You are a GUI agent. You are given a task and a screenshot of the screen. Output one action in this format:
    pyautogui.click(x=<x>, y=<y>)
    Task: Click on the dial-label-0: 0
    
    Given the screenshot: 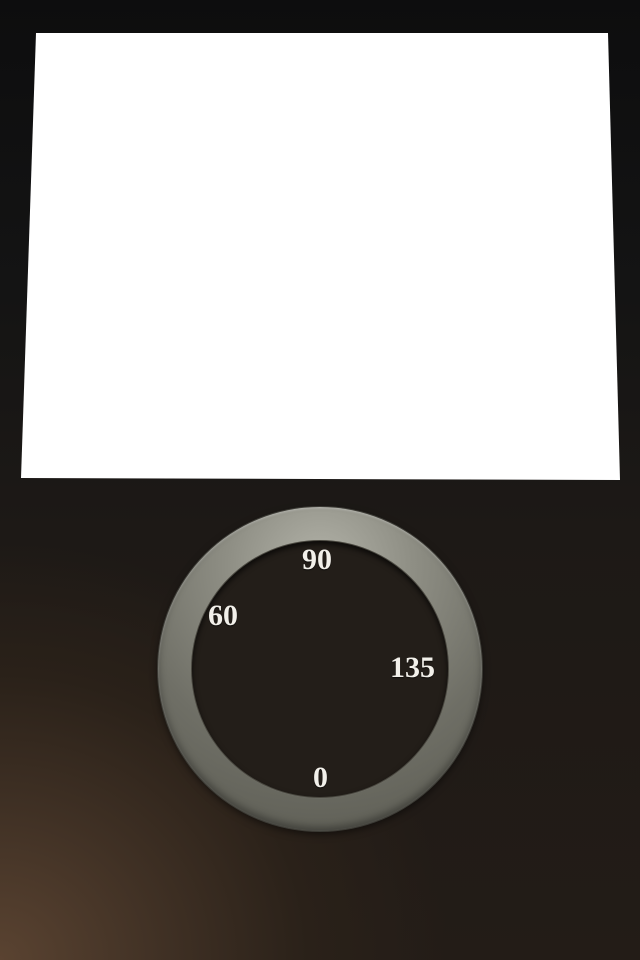 What is the action you would take?
    pyautogui.click(x=320, y=777)
    